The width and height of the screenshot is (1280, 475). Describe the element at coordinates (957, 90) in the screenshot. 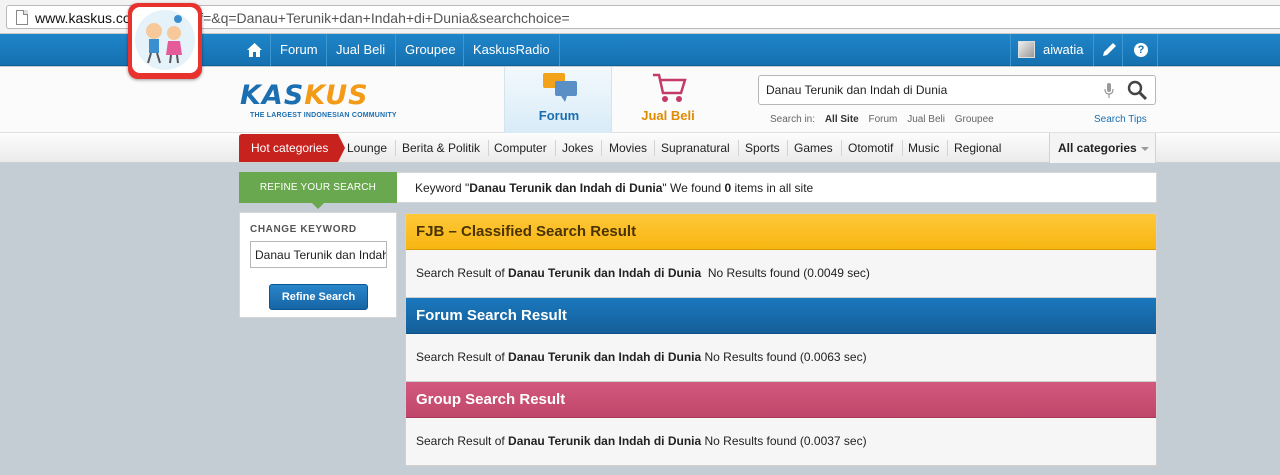

I see `search-input: Danau Terunik dan Indah di Dunia` at that location.